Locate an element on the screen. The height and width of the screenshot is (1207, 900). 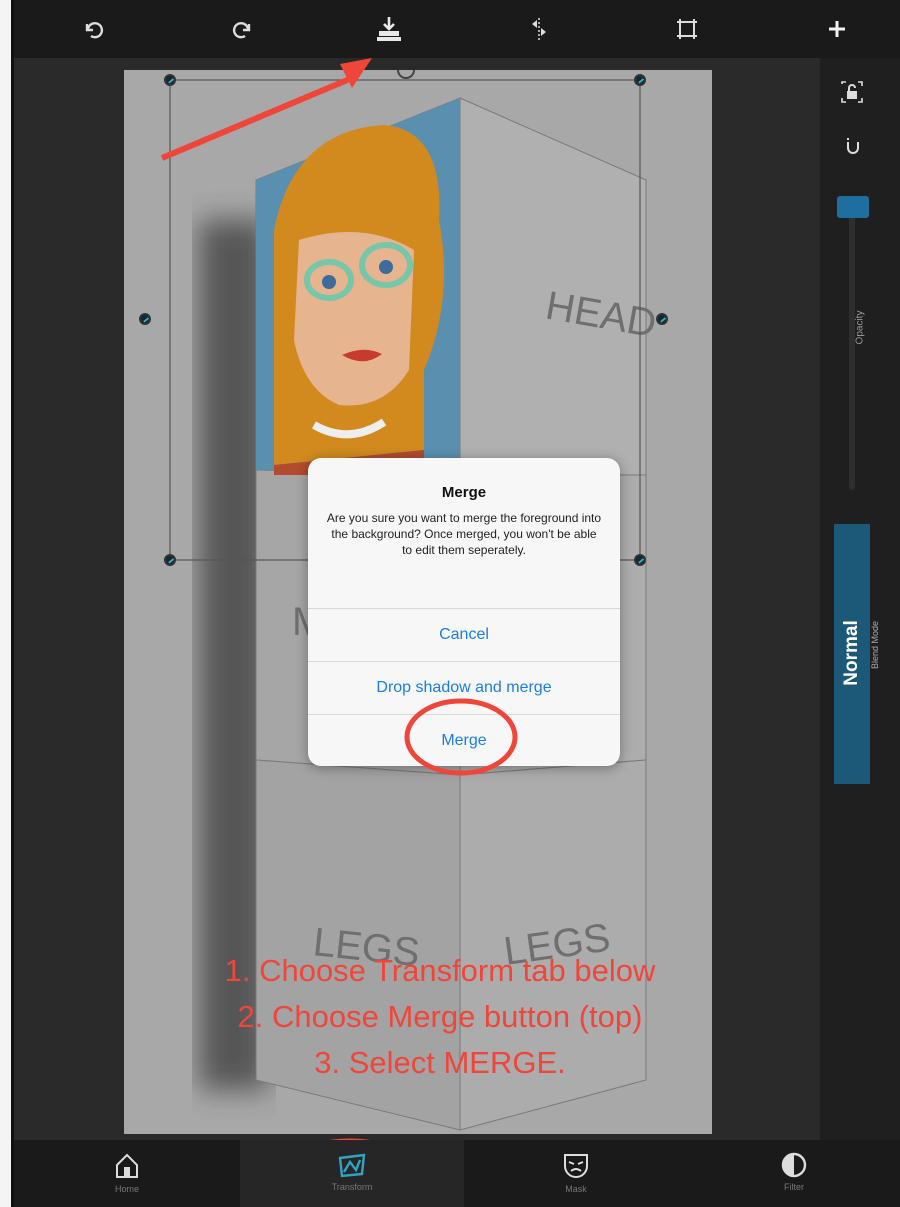
resize-handle-top-right is located at coordinates (640, 80).